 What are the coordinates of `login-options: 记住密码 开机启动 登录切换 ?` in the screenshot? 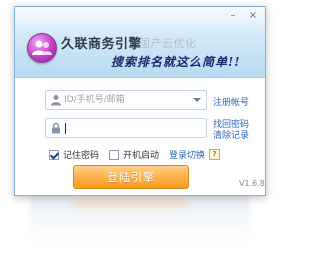 It's located at (135, 154).